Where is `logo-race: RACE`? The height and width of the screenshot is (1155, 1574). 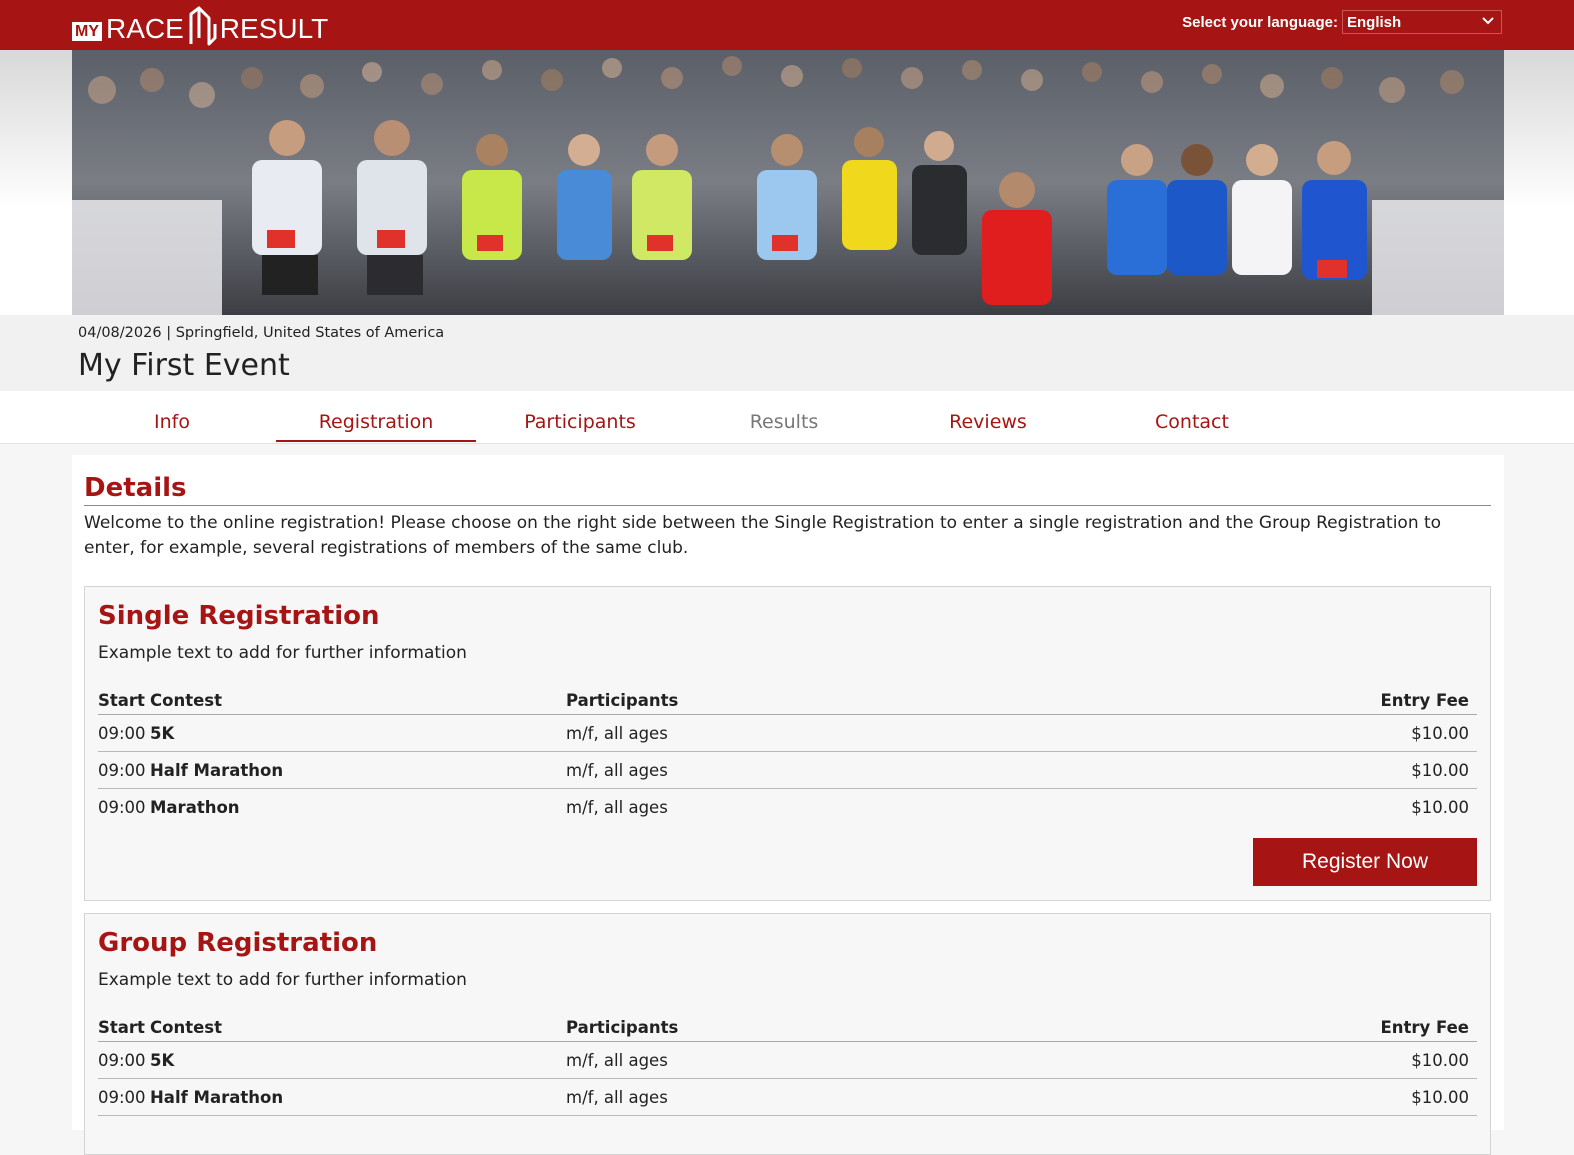
logo-race: RACE is located at coordinates (145, 28).